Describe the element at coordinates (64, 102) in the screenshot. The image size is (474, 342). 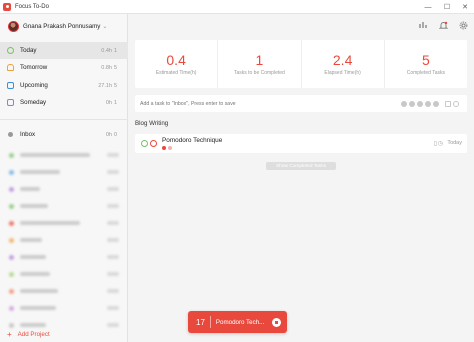
I see `sidebar-item-someday: Someday 0h 1` at that location.